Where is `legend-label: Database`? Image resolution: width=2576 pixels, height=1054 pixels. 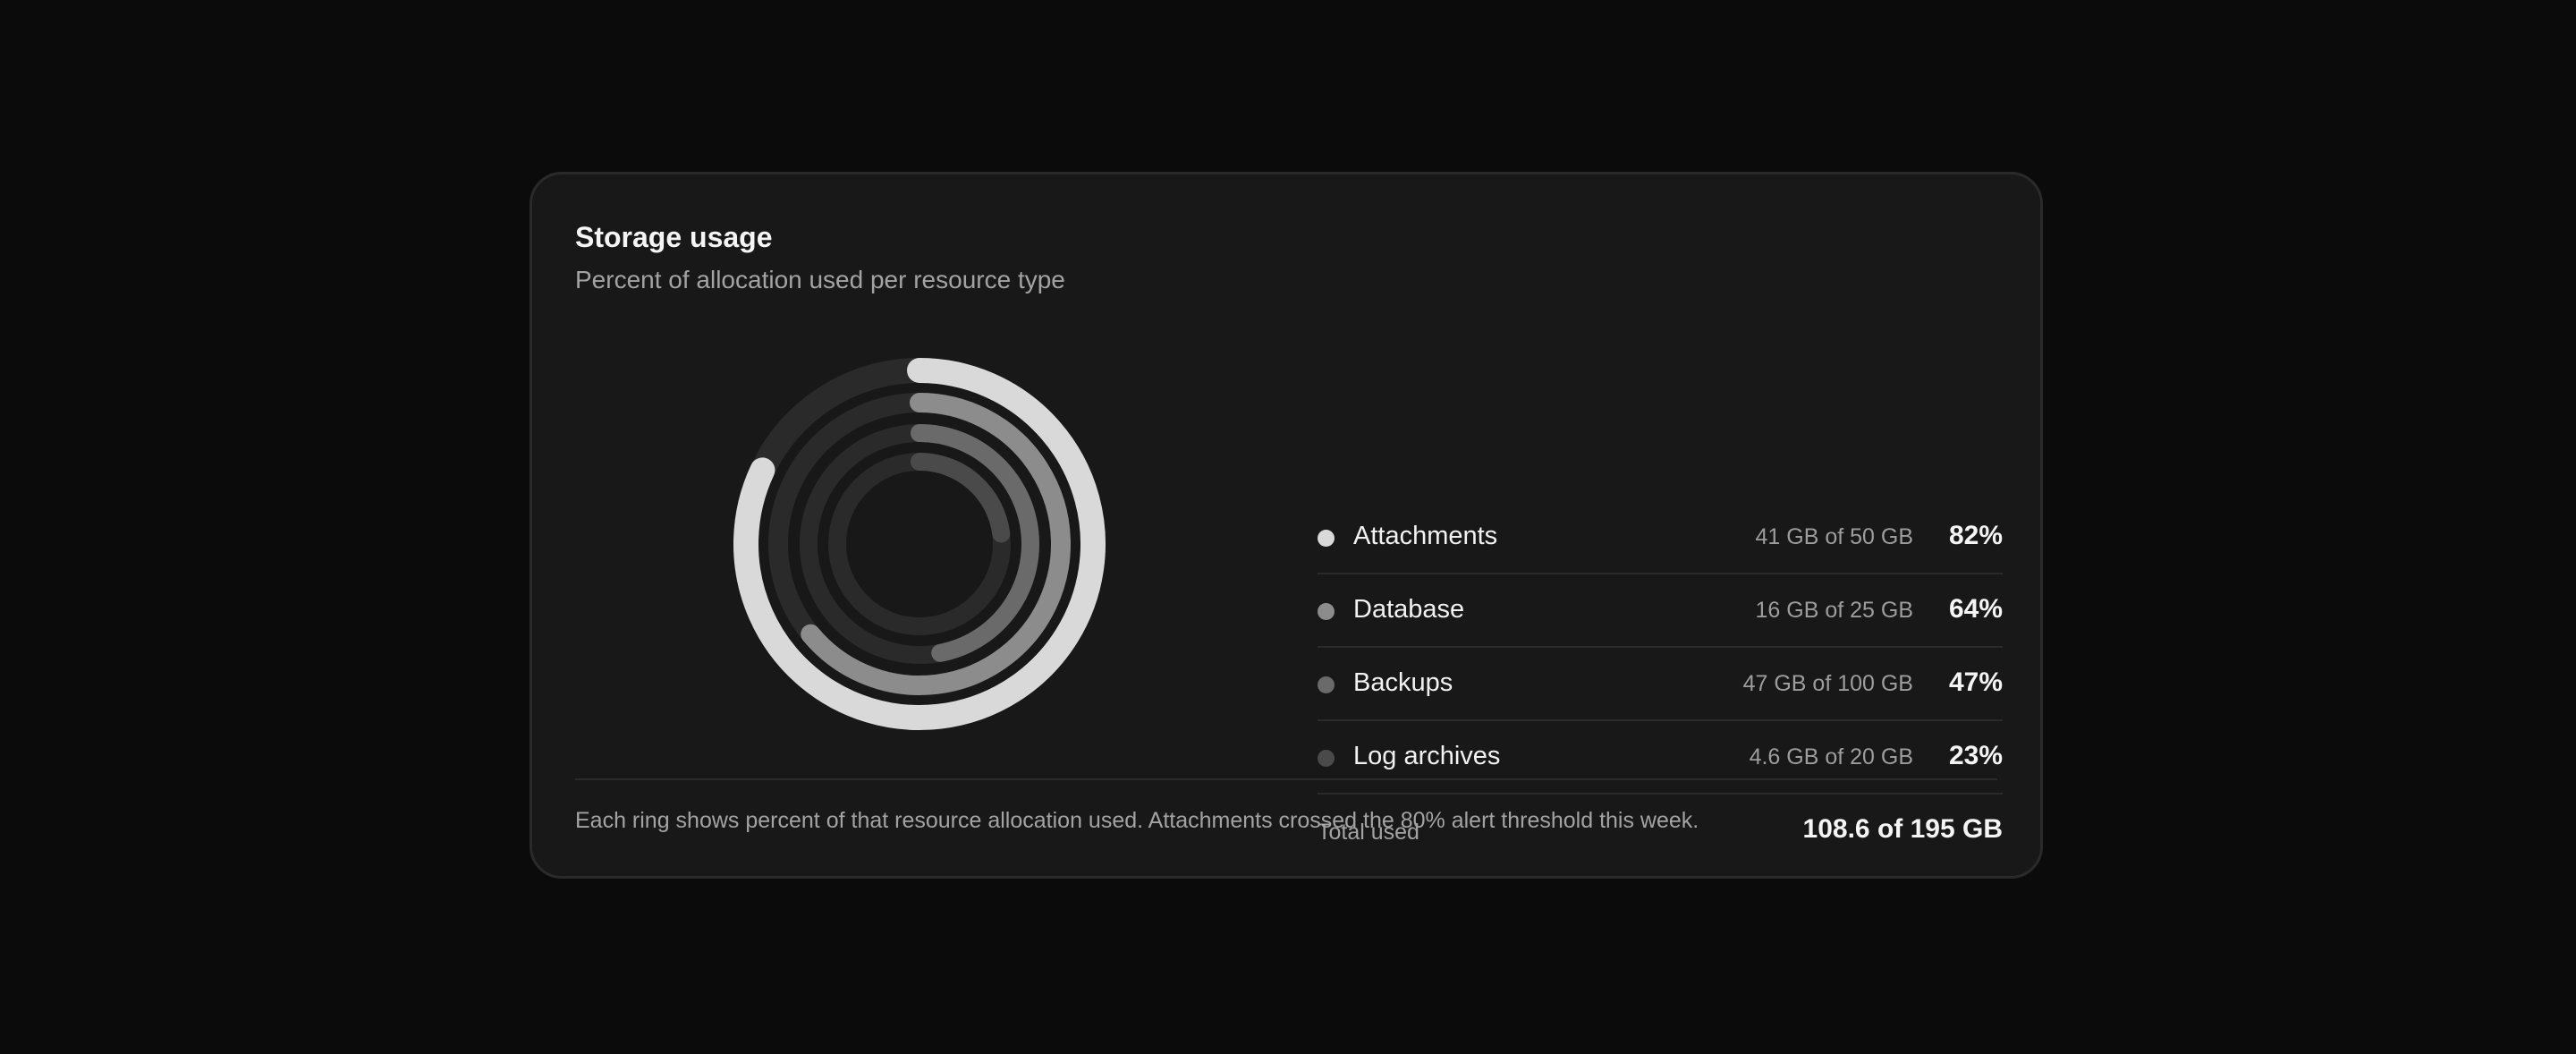 legend-label: Database is located at coordinates (1409, 609).